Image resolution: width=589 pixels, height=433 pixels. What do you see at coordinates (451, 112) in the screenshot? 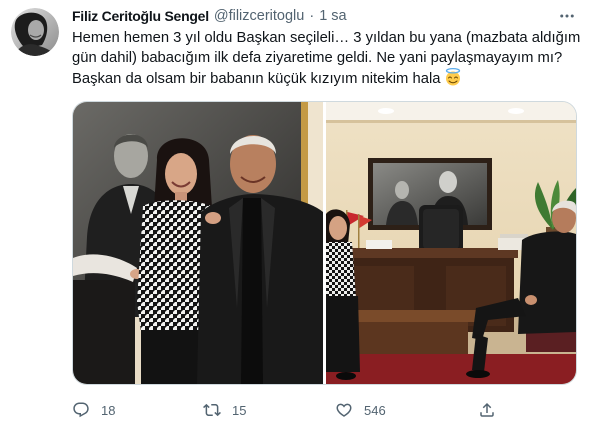
I see `ceiling` at bounding box center [451, 112].